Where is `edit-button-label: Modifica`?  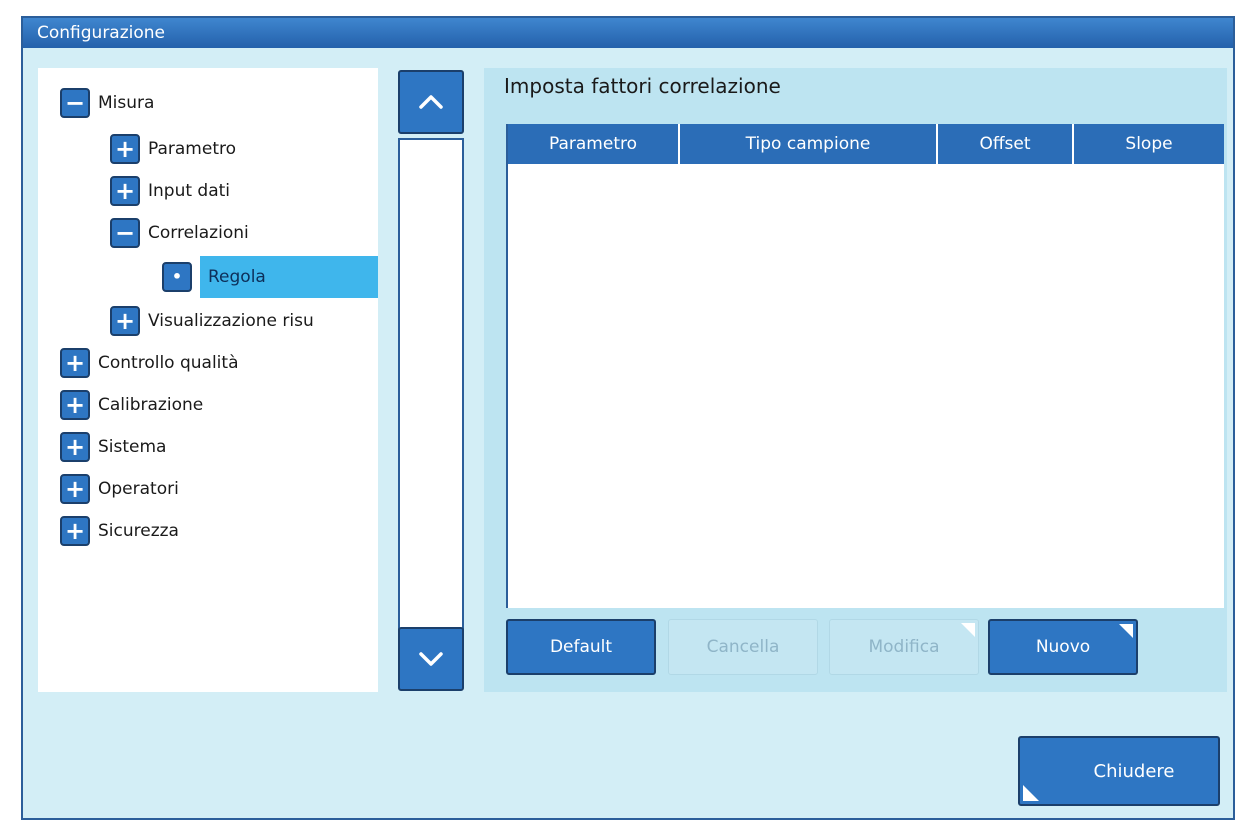 edit-button-label: Modifica is located at coordinates (904, 647).